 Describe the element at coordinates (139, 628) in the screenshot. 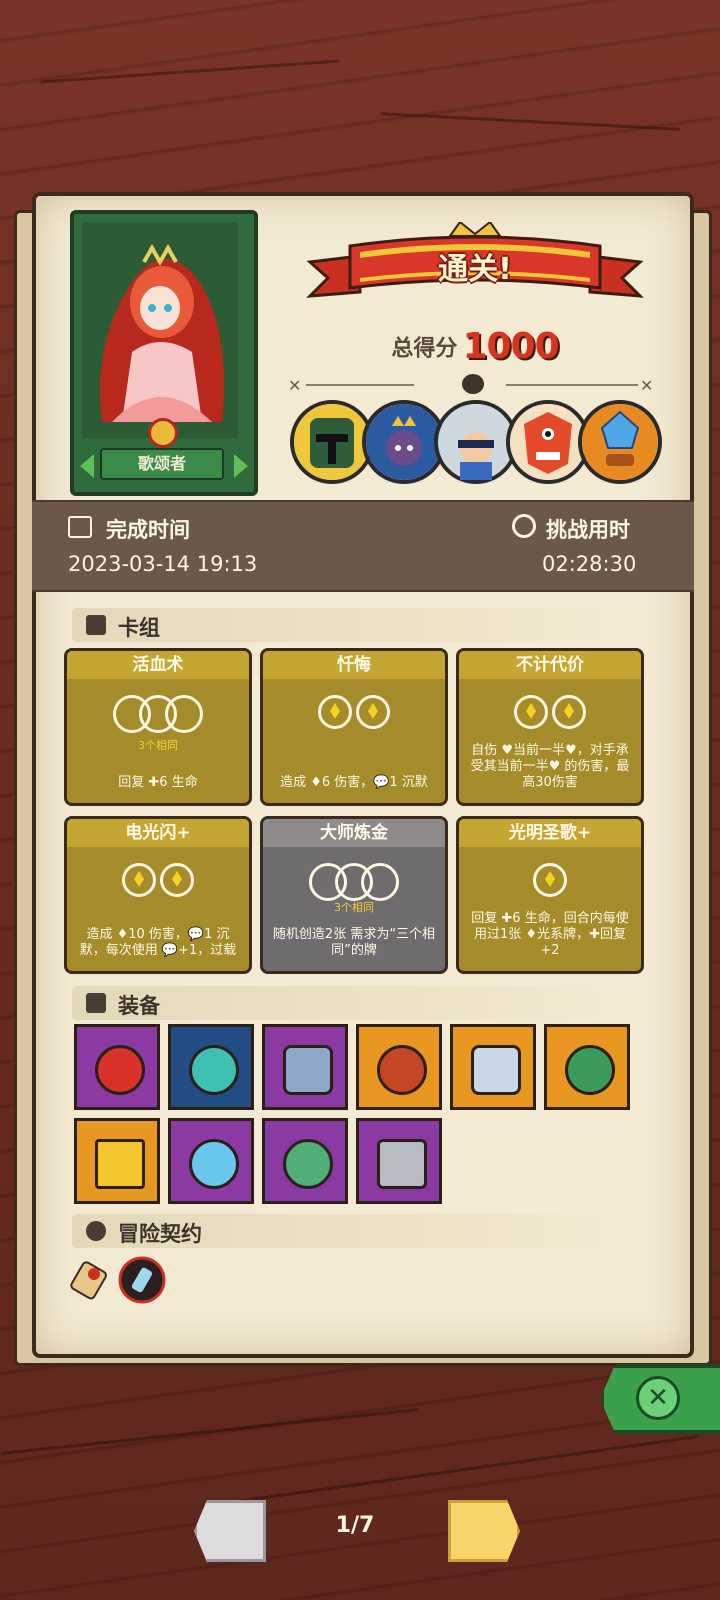

I see `deck-title: 卡组` at that location.